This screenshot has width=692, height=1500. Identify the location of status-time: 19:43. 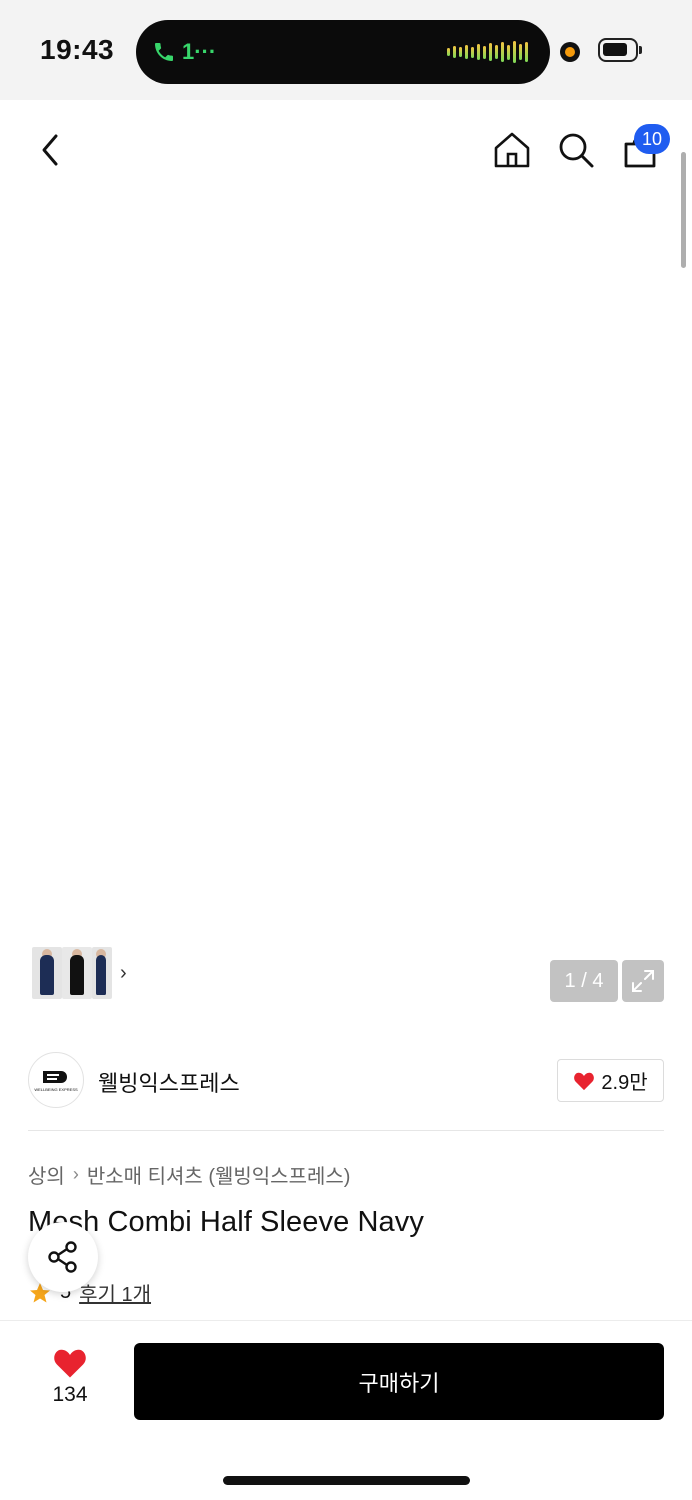
(77, 49).